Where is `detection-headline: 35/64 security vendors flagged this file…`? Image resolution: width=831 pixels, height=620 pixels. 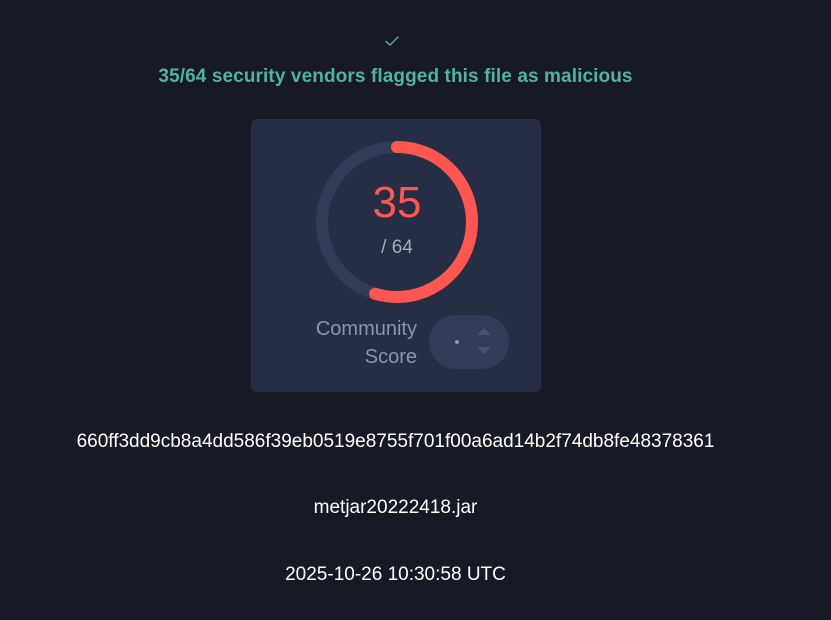 detection-headline: 35/64 security vendors flagged this file… is located at coordinates (395, 76).